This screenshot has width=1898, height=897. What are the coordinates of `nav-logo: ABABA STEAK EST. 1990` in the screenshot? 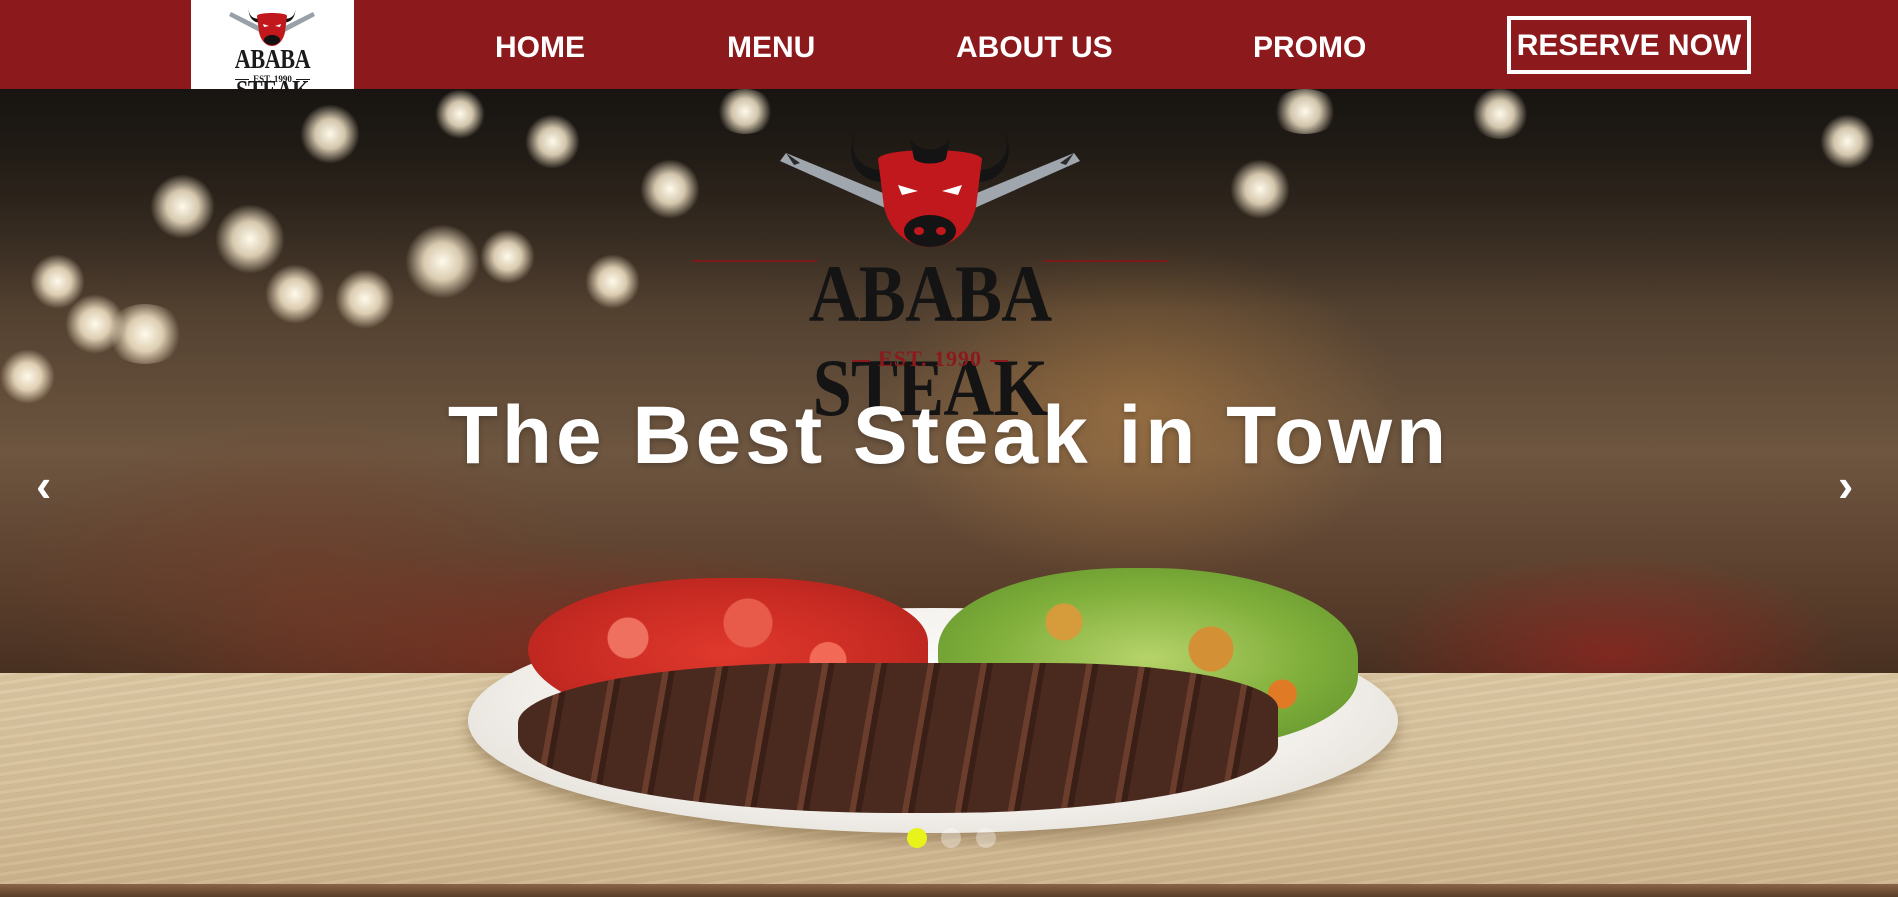 It's located at (272, 52).